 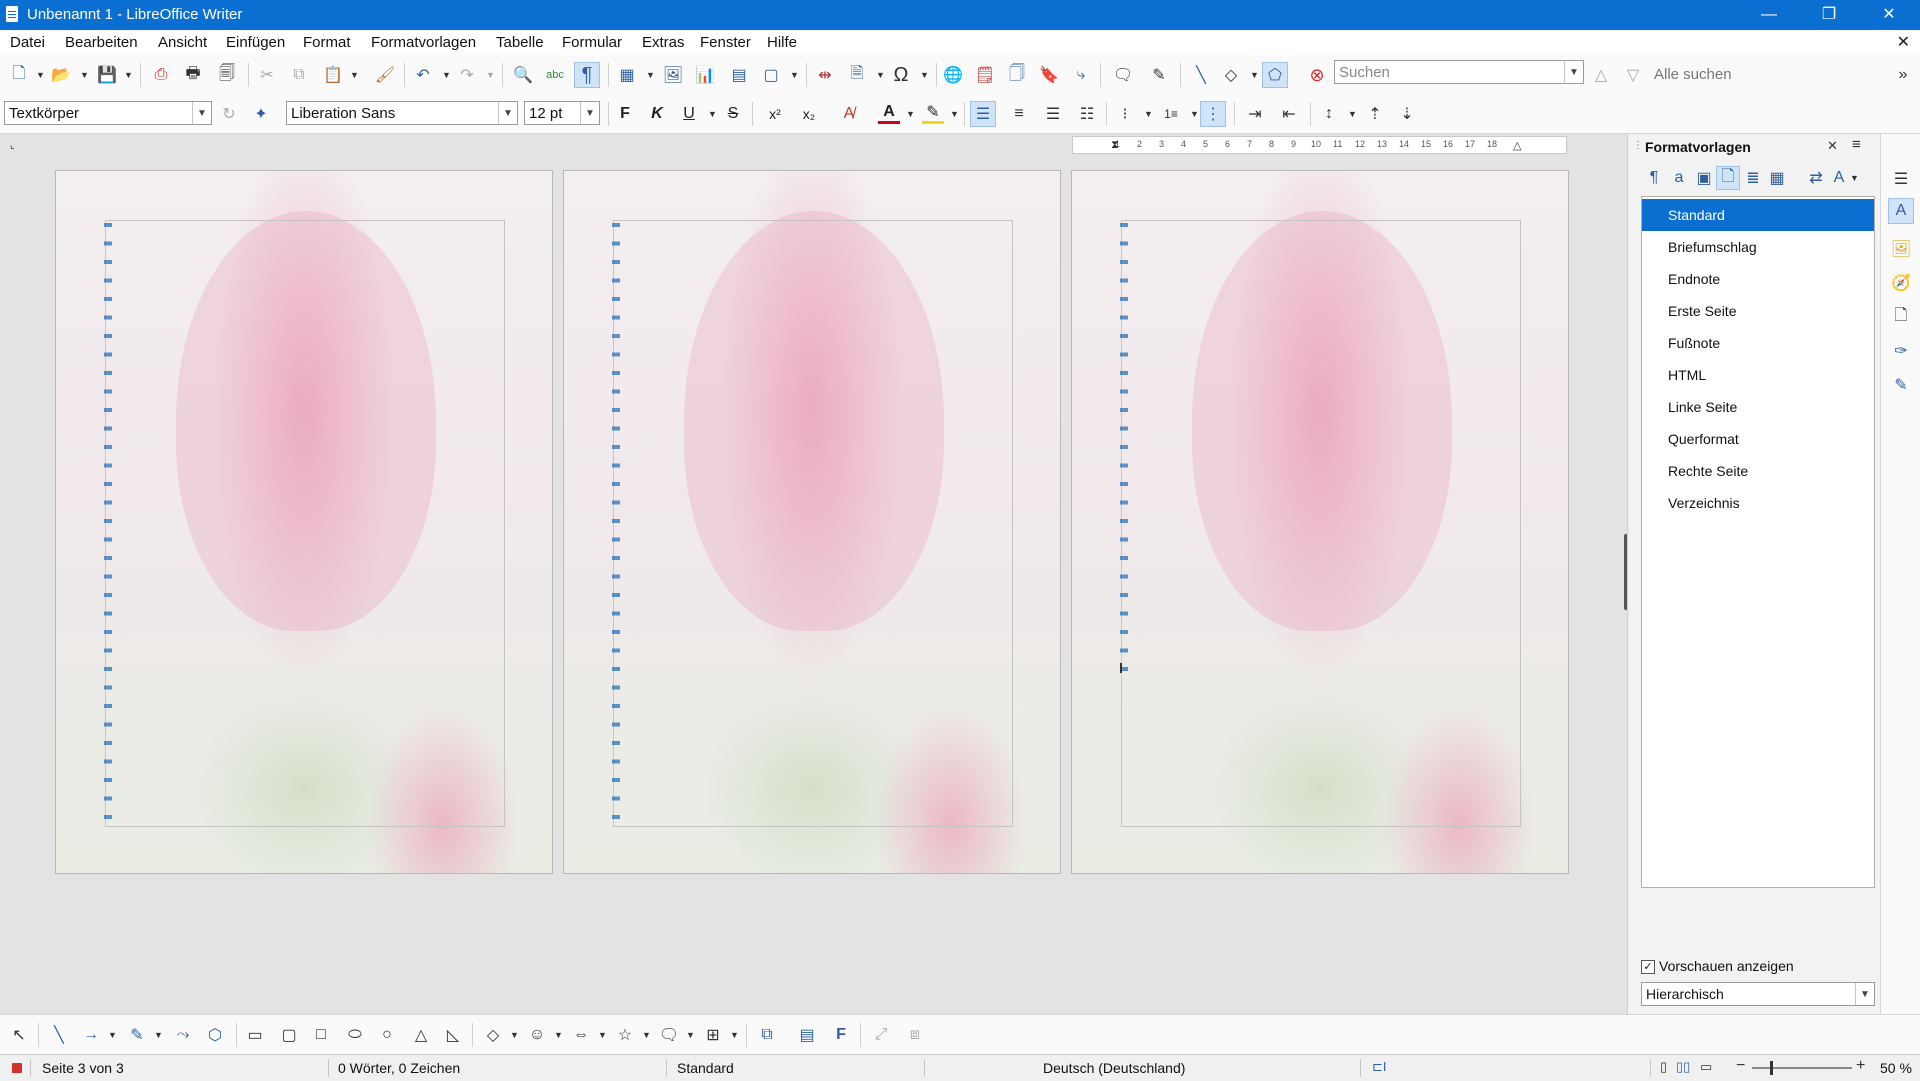 What do you see at coordinates (1255, 114) in the screenshot?
I see `increase-indent-icon: ⇥` at bounding box center [1255, 114].